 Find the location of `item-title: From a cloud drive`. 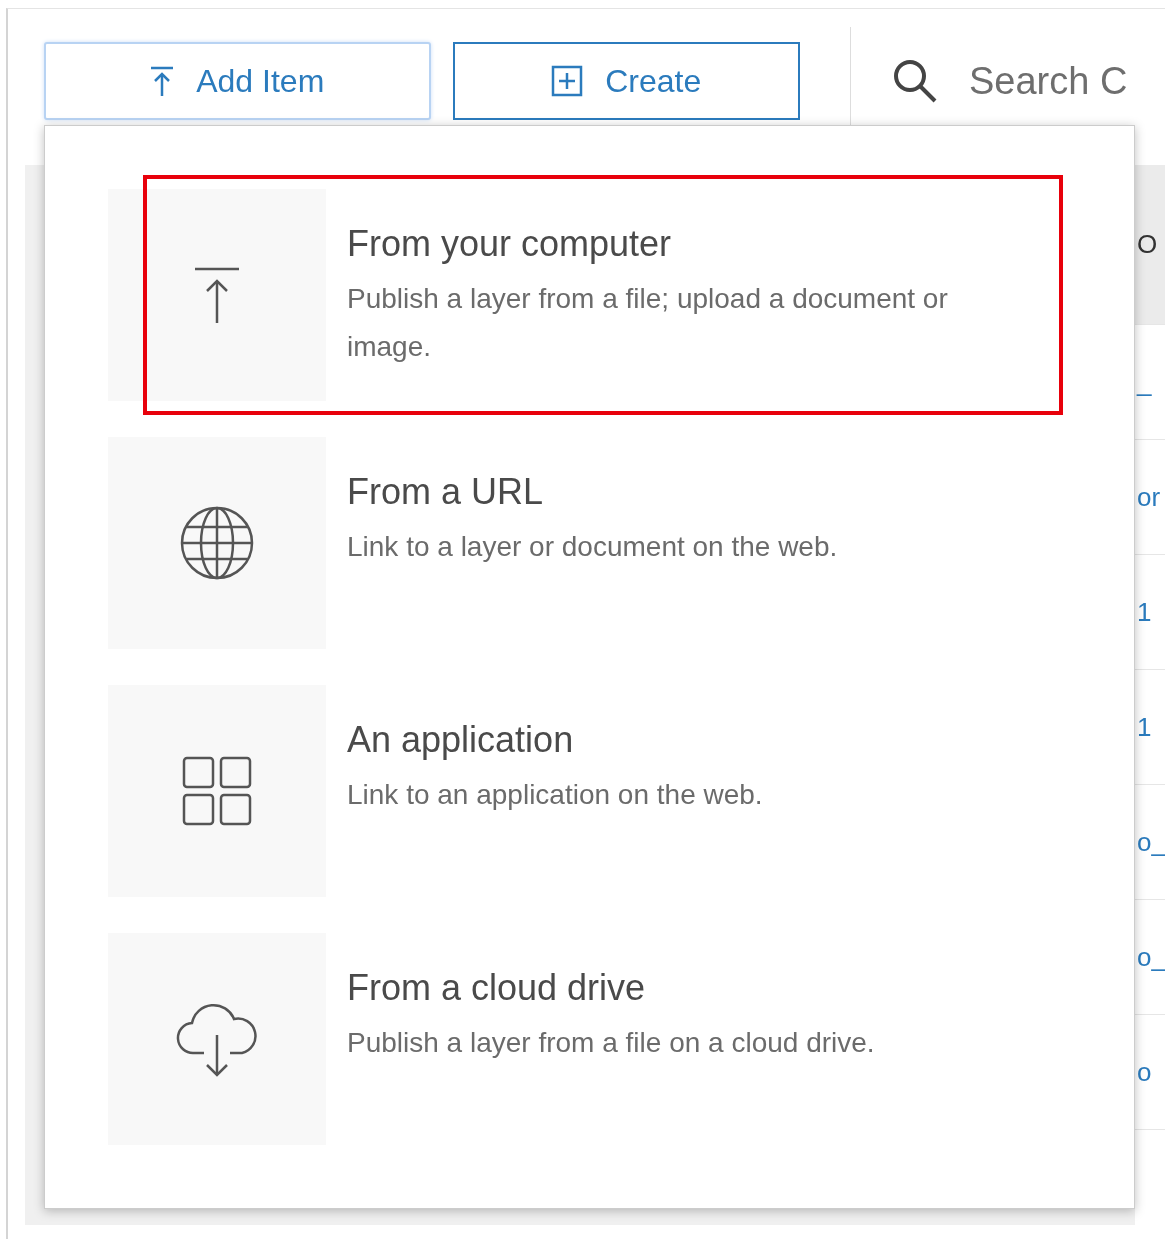

item-title: From a cloud drive is located at coordinates (497, 988).